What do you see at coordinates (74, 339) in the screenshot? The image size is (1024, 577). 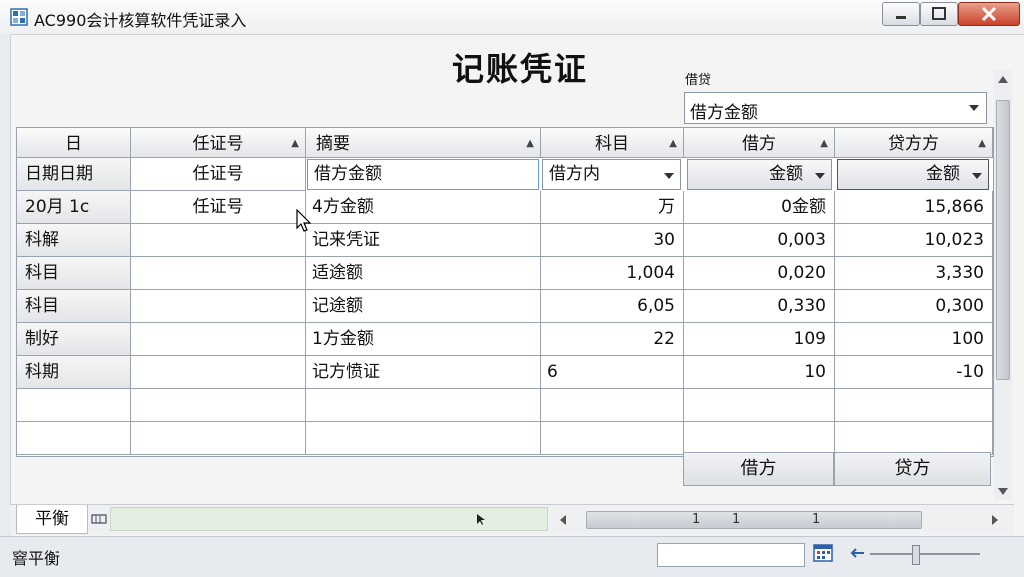 I see `row-header: 制好` at bounding box center [74, 339].